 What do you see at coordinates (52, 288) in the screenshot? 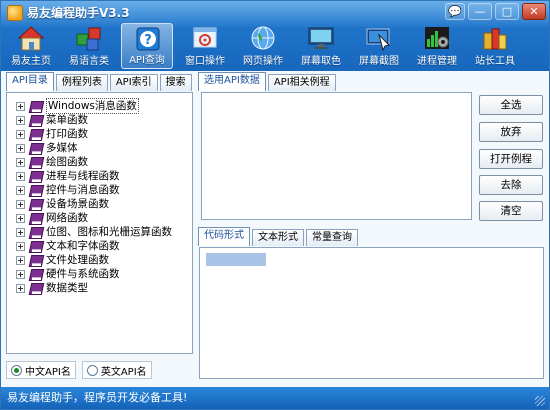
I see `tree-item: 数据类型` at bounding box center [52, 288].